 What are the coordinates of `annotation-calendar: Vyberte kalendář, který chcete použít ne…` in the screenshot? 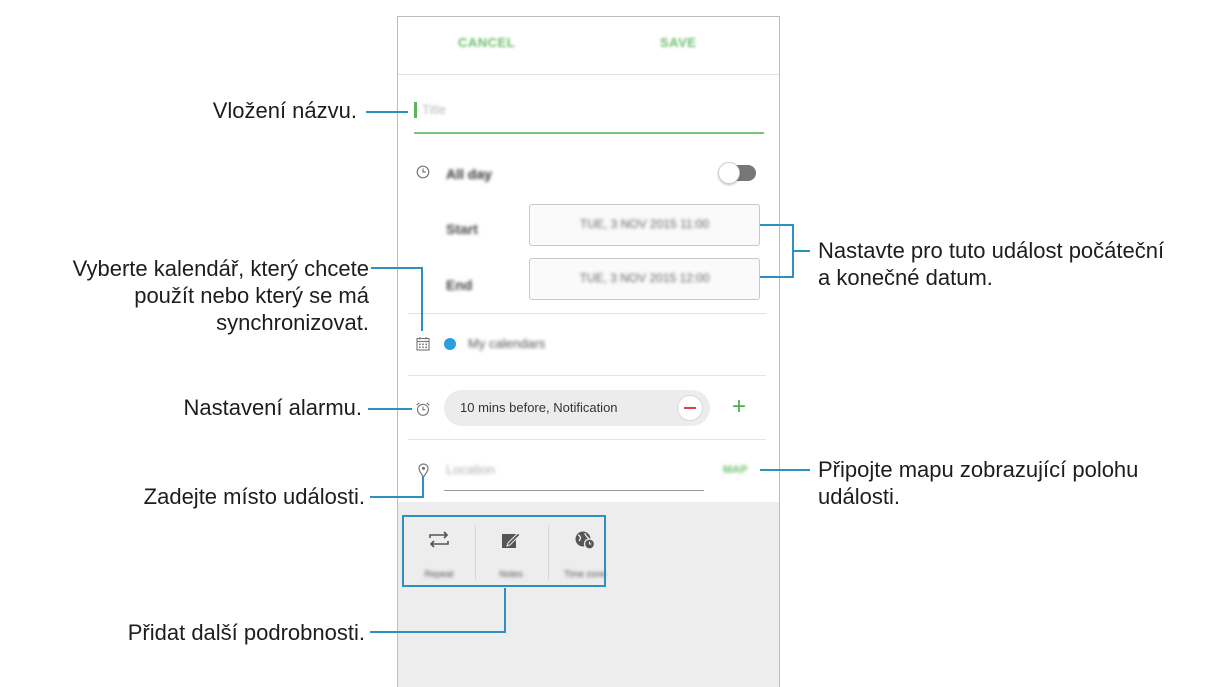 It's located at (221, 295).